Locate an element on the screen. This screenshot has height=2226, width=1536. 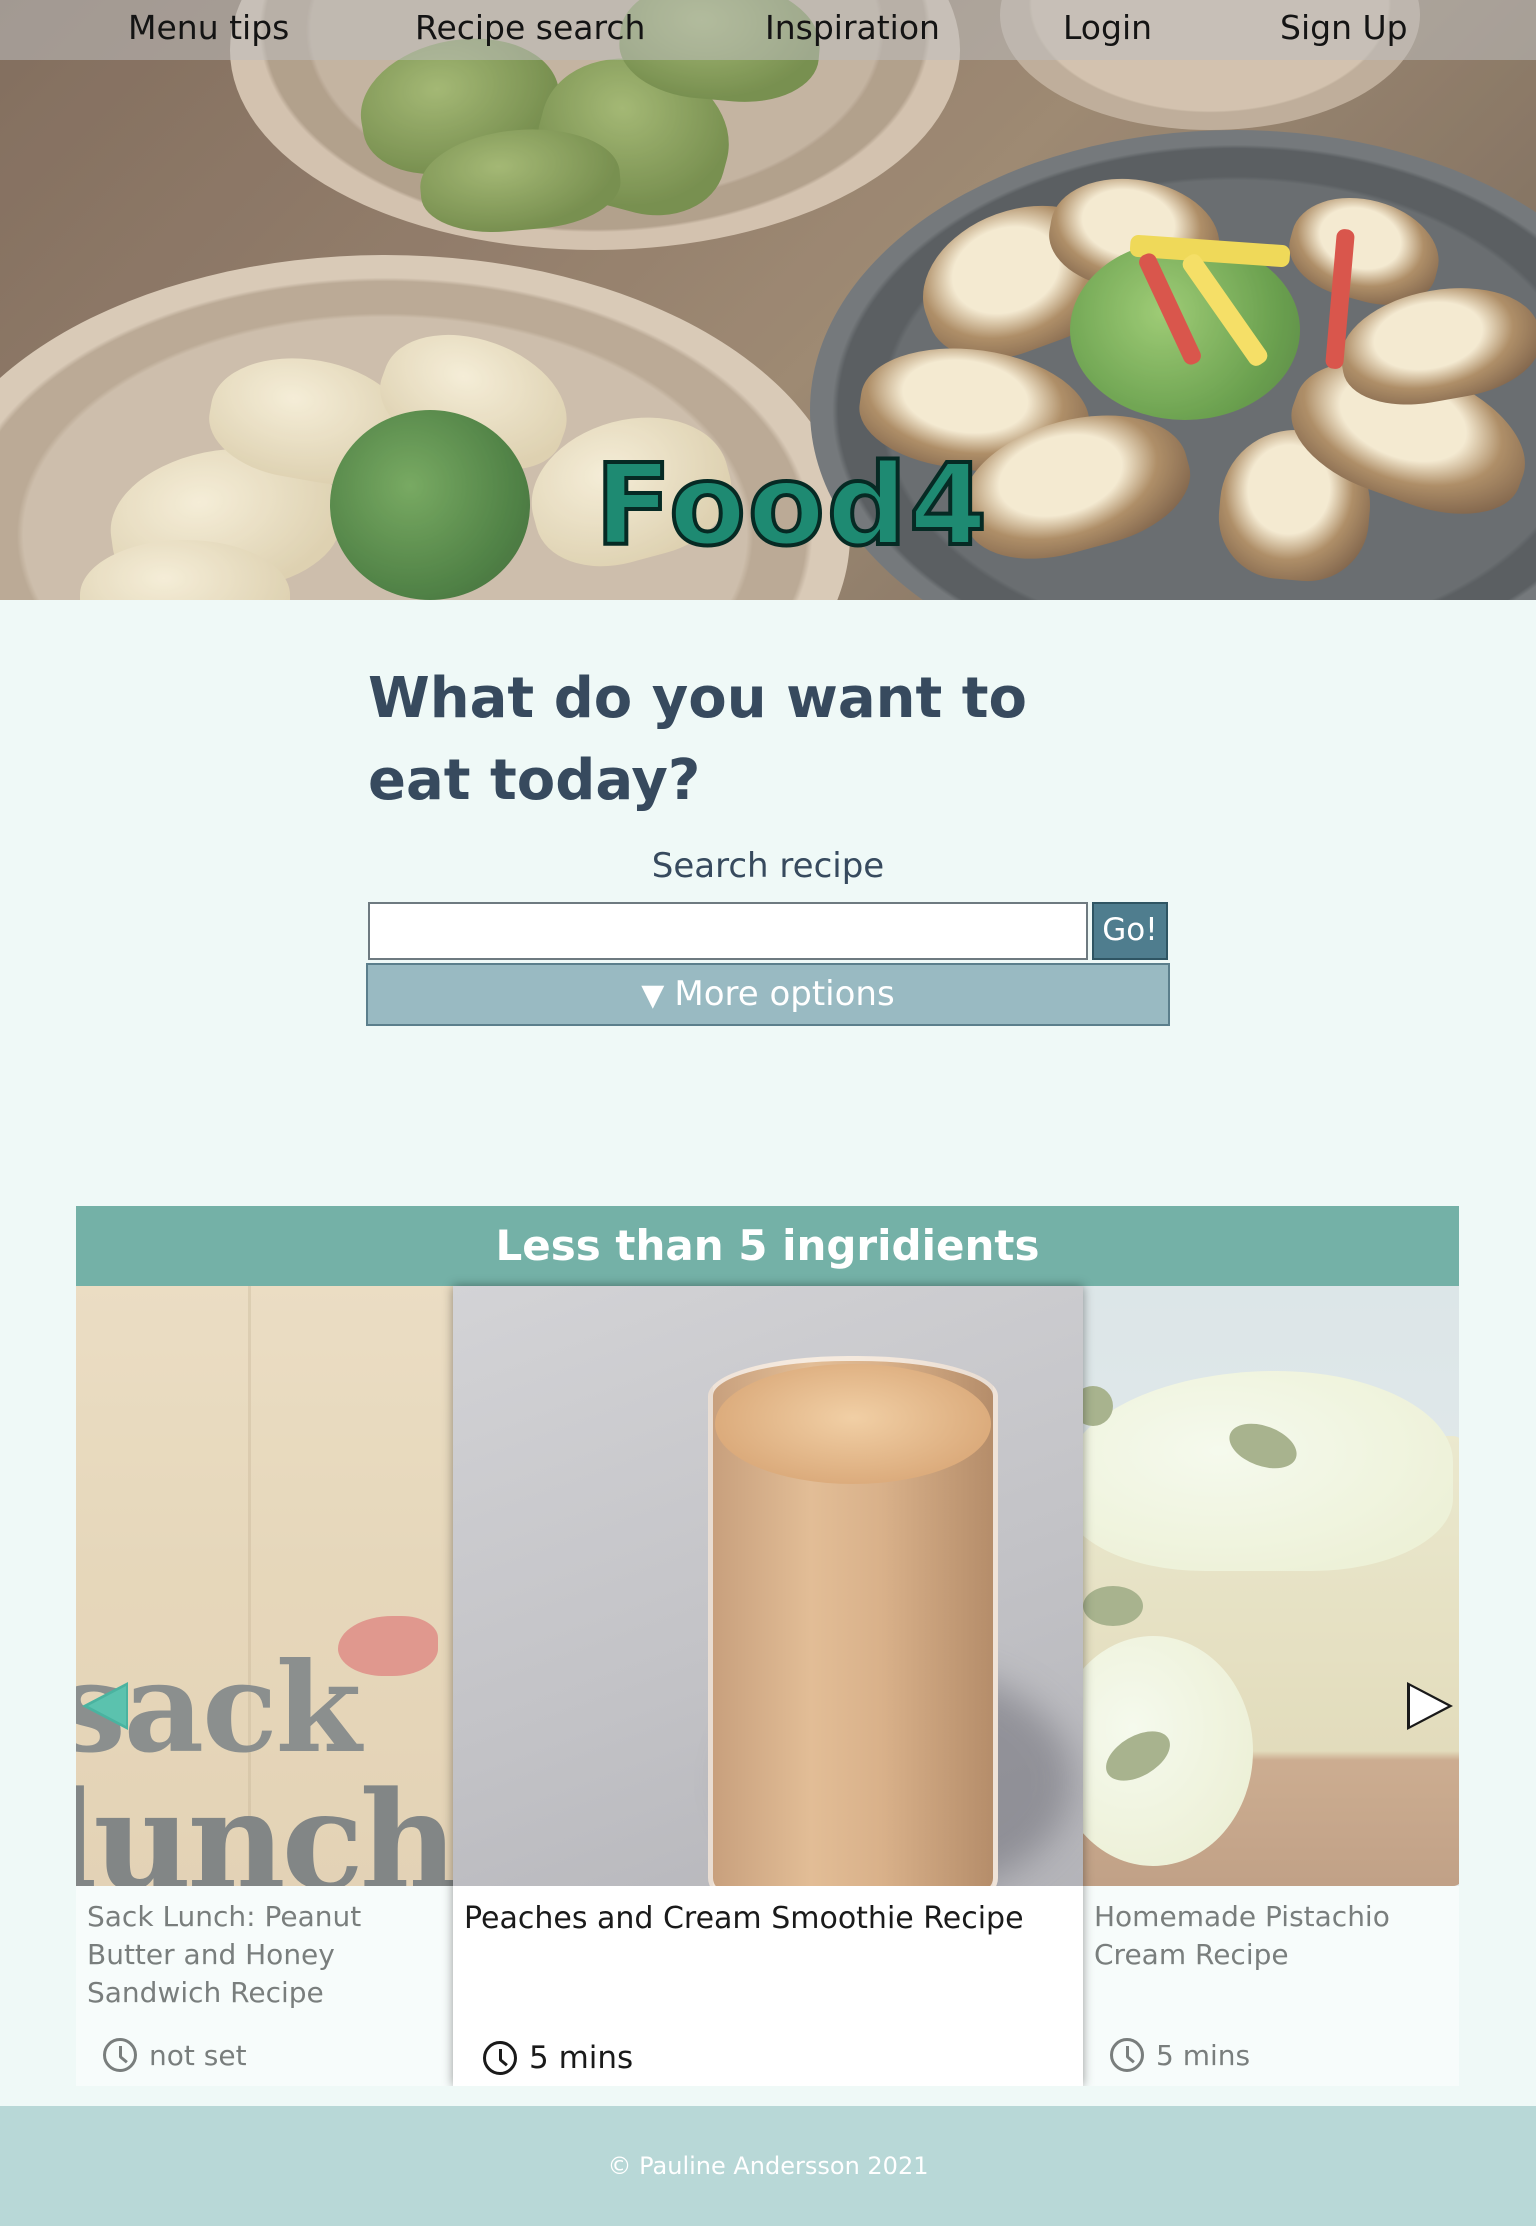
recipe-title: Homemade Pistachio Cream Recipe is located at coordinates (1242, 1935).